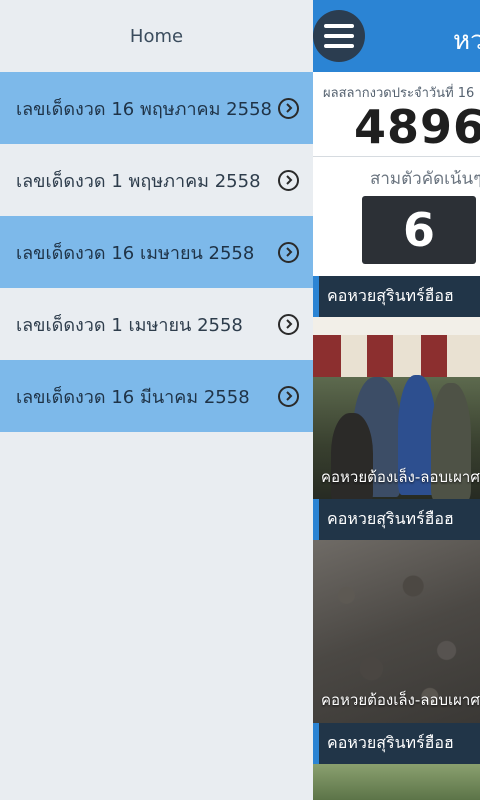  I want to click on drawer-item-16-may-2558: เลขเด็ดงวด 16 พฤษภาคม 2558, so click(156, 108).